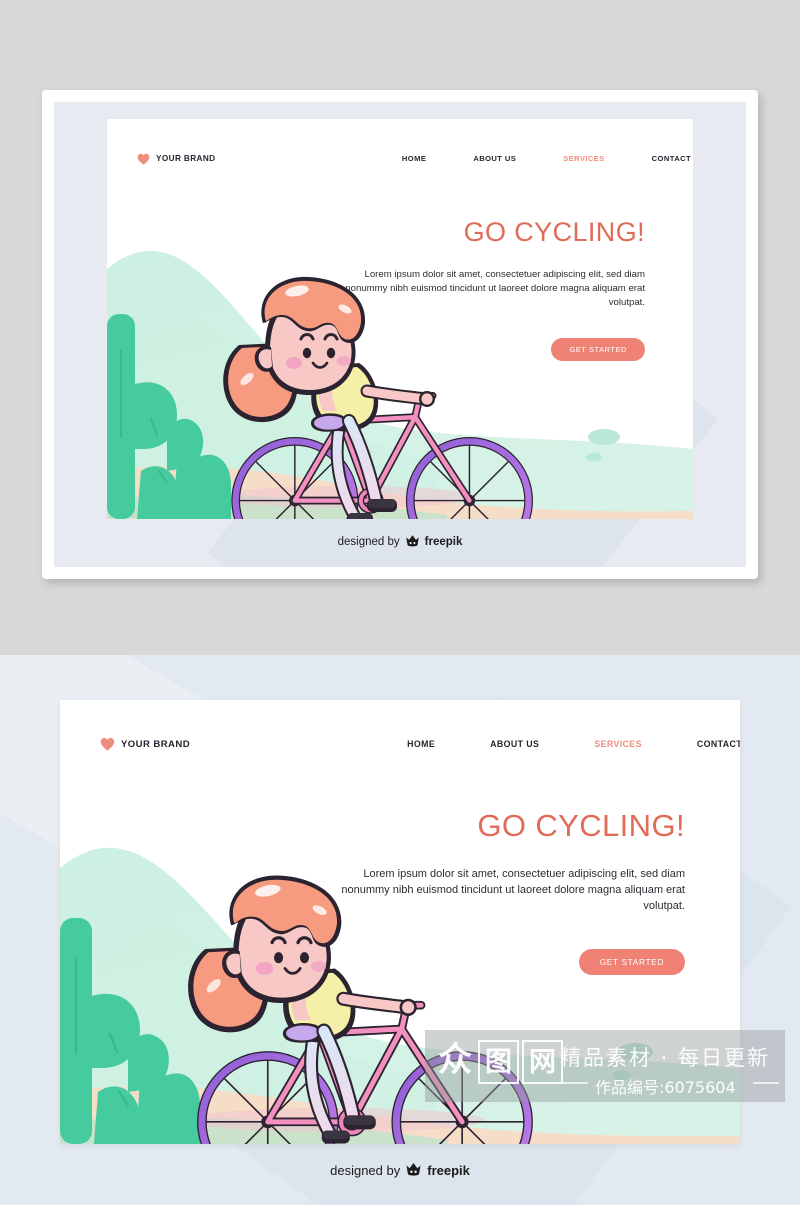  I want to click on nav-links-bottom: HOME ABOUT US SERVICES CONTACT, so click(573, 744).